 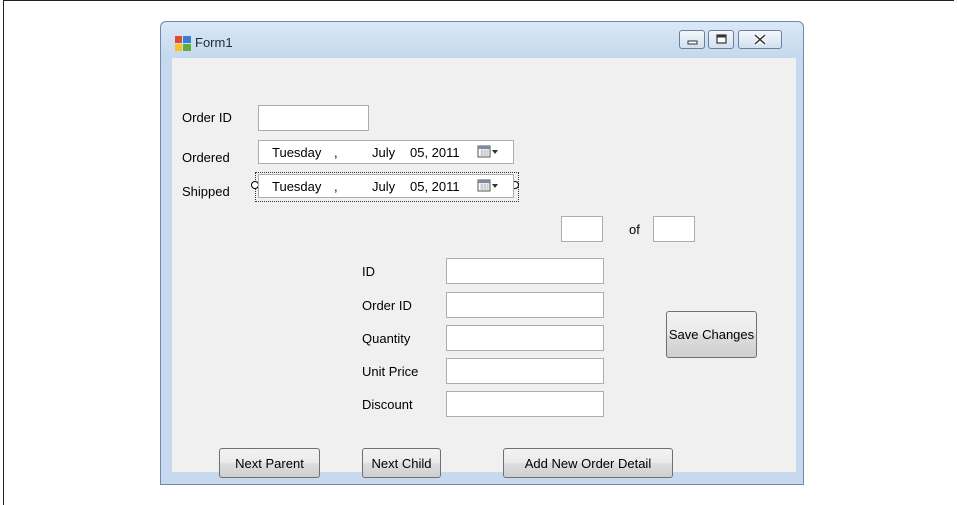 I want to click on discount-input, so click(x=525, y=404).